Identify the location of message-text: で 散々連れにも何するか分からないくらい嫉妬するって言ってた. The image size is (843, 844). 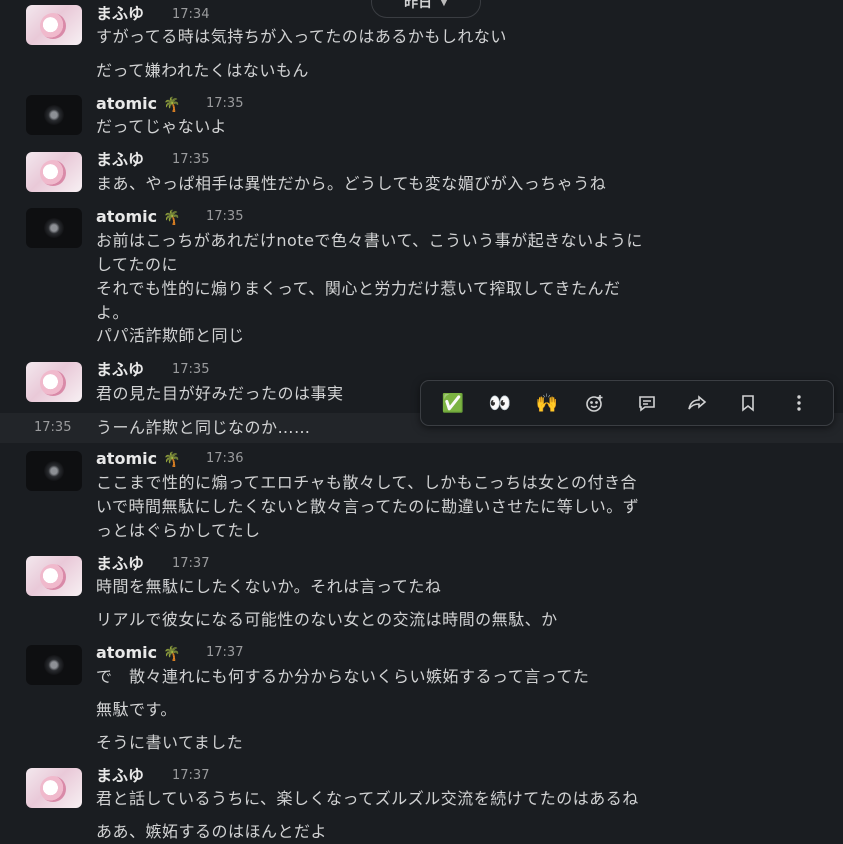
(343, 676).